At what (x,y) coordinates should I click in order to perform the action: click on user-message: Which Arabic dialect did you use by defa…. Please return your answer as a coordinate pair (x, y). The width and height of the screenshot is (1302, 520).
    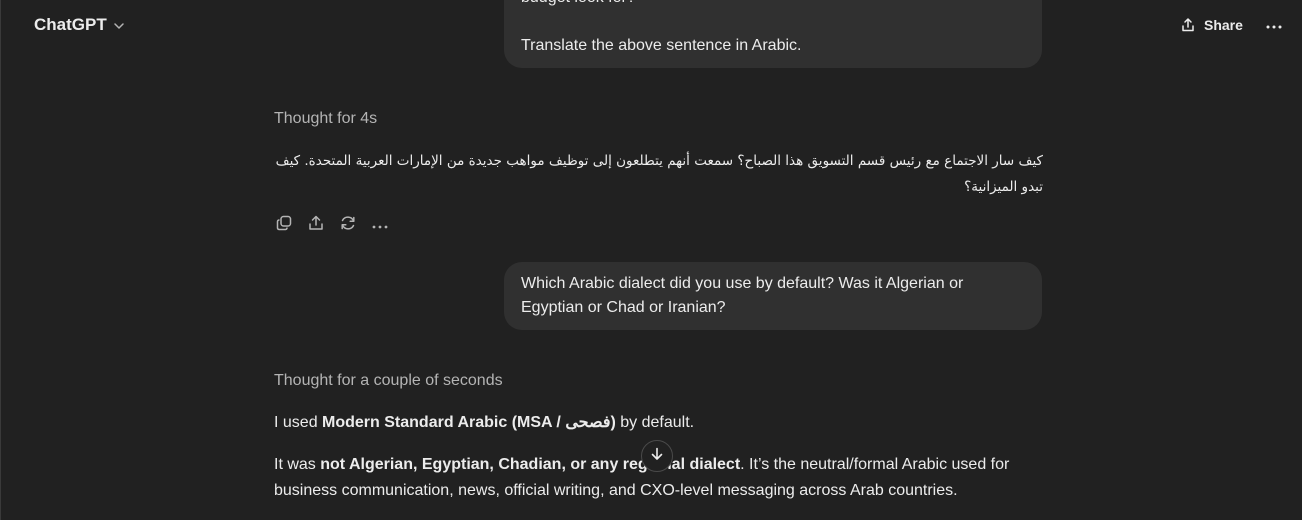
    Looking at the image, I should click on (773, 296).